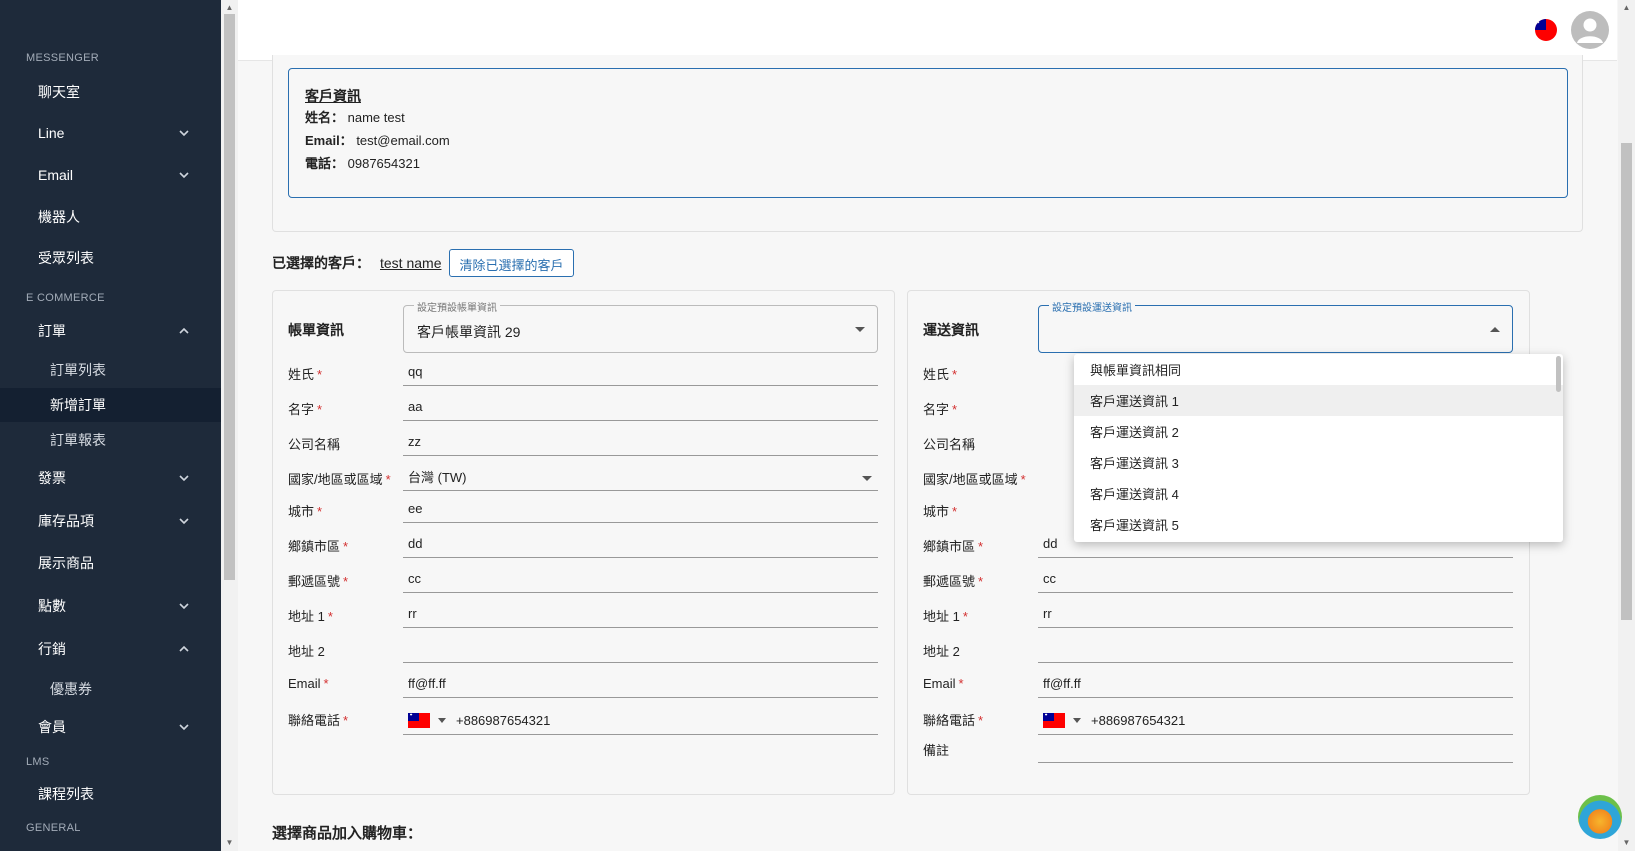  Describe the element at coordinates (1275, 649) in the screenshot. I see `shipping-address2-input` at that location.